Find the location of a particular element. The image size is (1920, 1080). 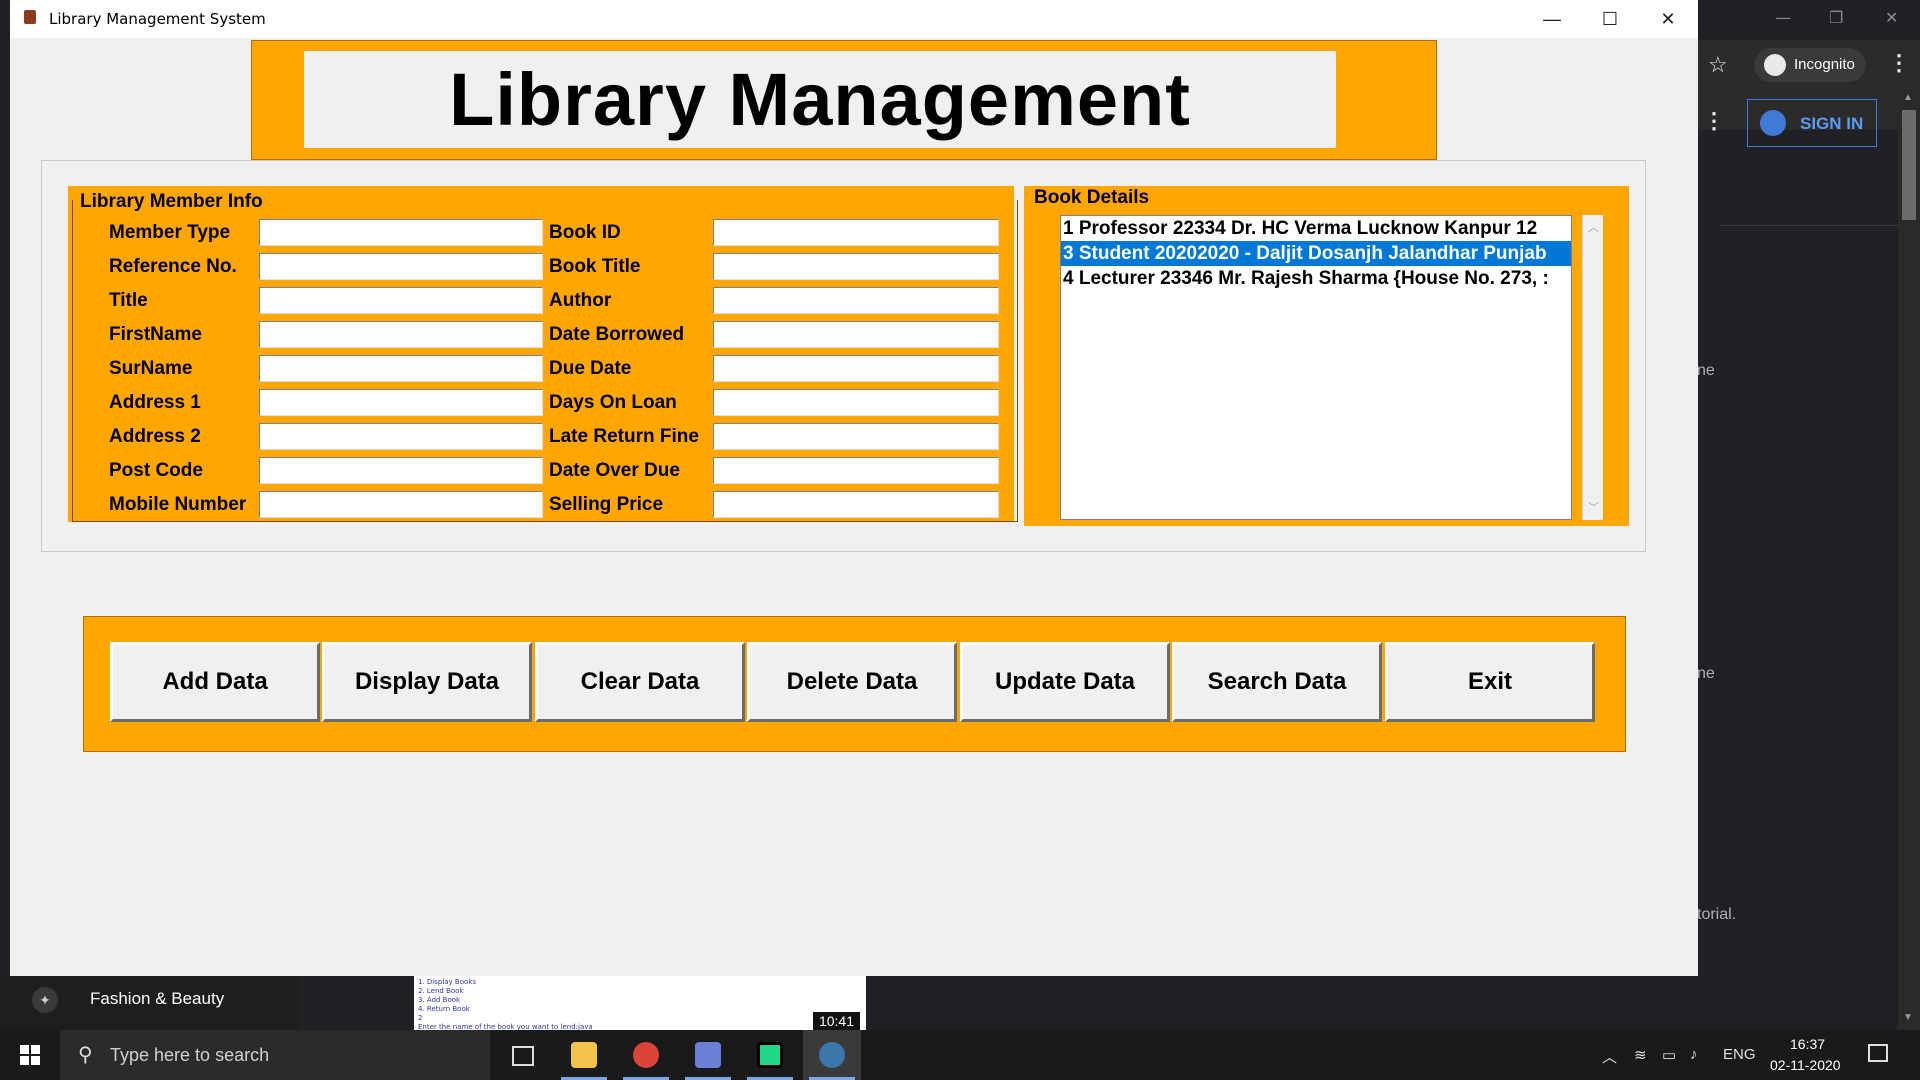

late-return-fine-label: Late Return Fine is located at coordinates (624, 436).